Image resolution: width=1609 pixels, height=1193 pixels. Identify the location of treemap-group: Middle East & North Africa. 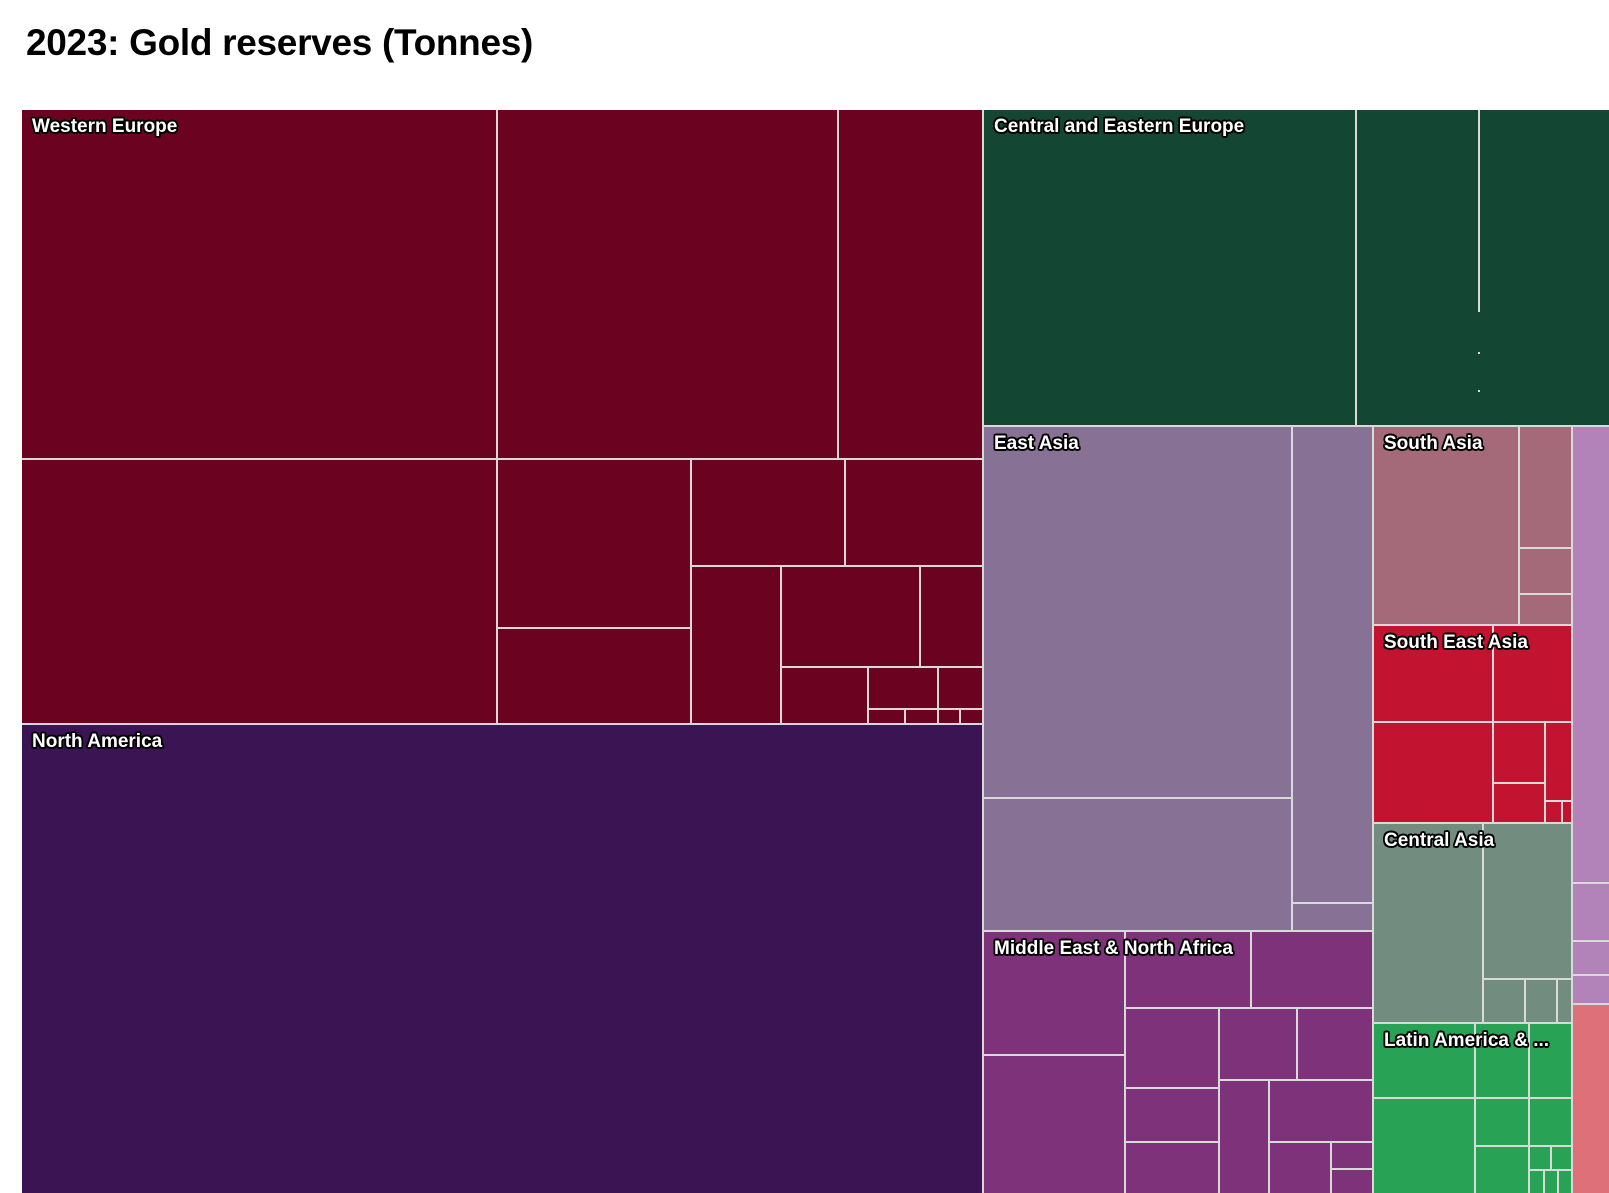
(1178, 1062).